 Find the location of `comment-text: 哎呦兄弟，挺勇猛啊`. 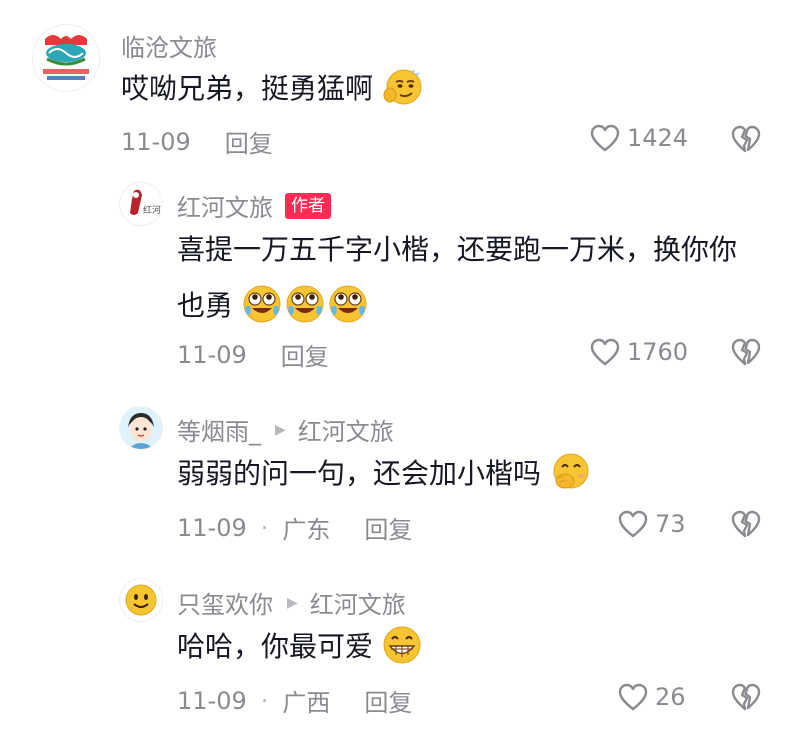

comment-text: 哎呦兄弟，挺勇猛啊 is located at coordinates (271, 89).